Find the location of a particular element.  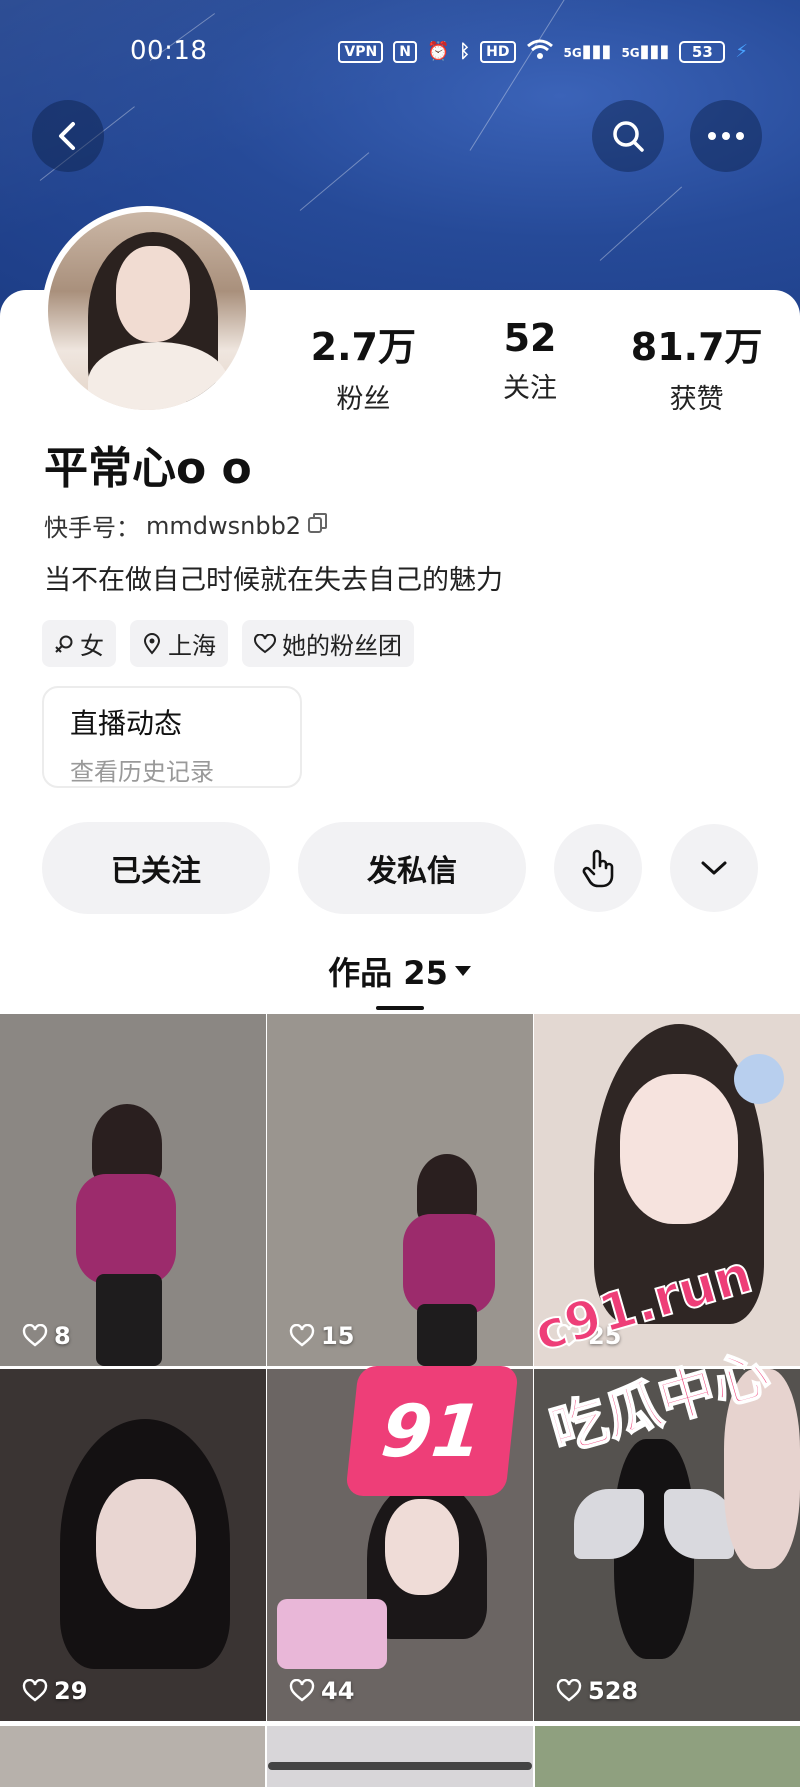

tab-works-label: 作品 25 is located at coordinates (388, 973).